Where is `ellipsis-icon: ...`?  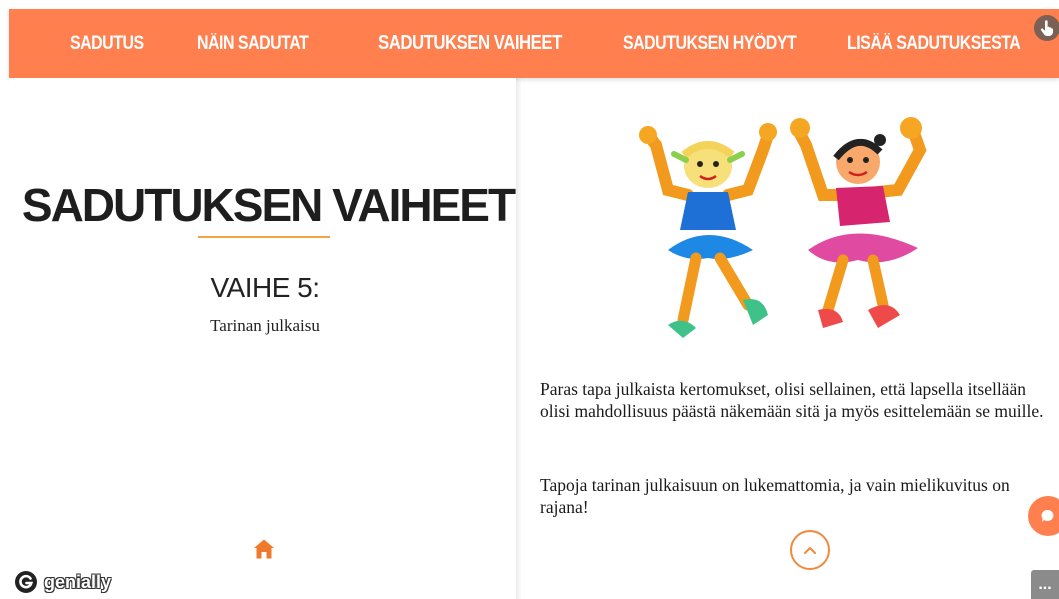 ellipsis-icon: ... is located at coordinates (1045, 584).